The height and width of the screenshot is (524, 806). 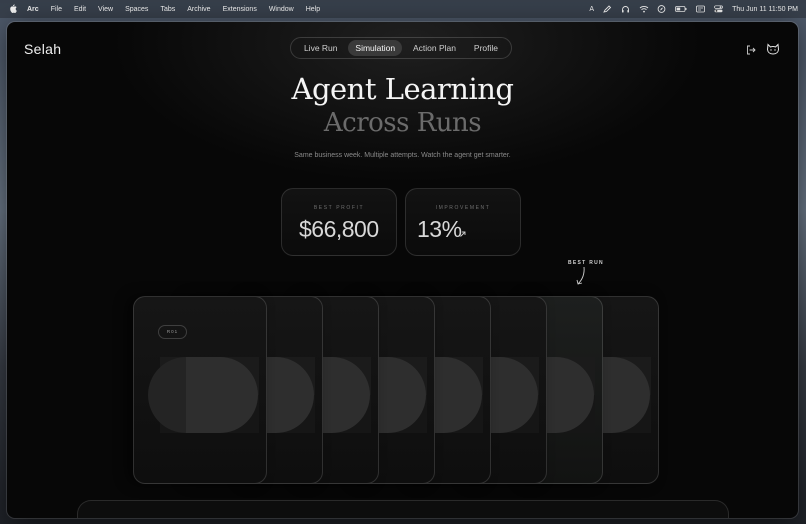 What do you see at coordinates (136, 9) in the screenshot?
I see `menu-spaces: Spaces` at bounding box center [136, 9].